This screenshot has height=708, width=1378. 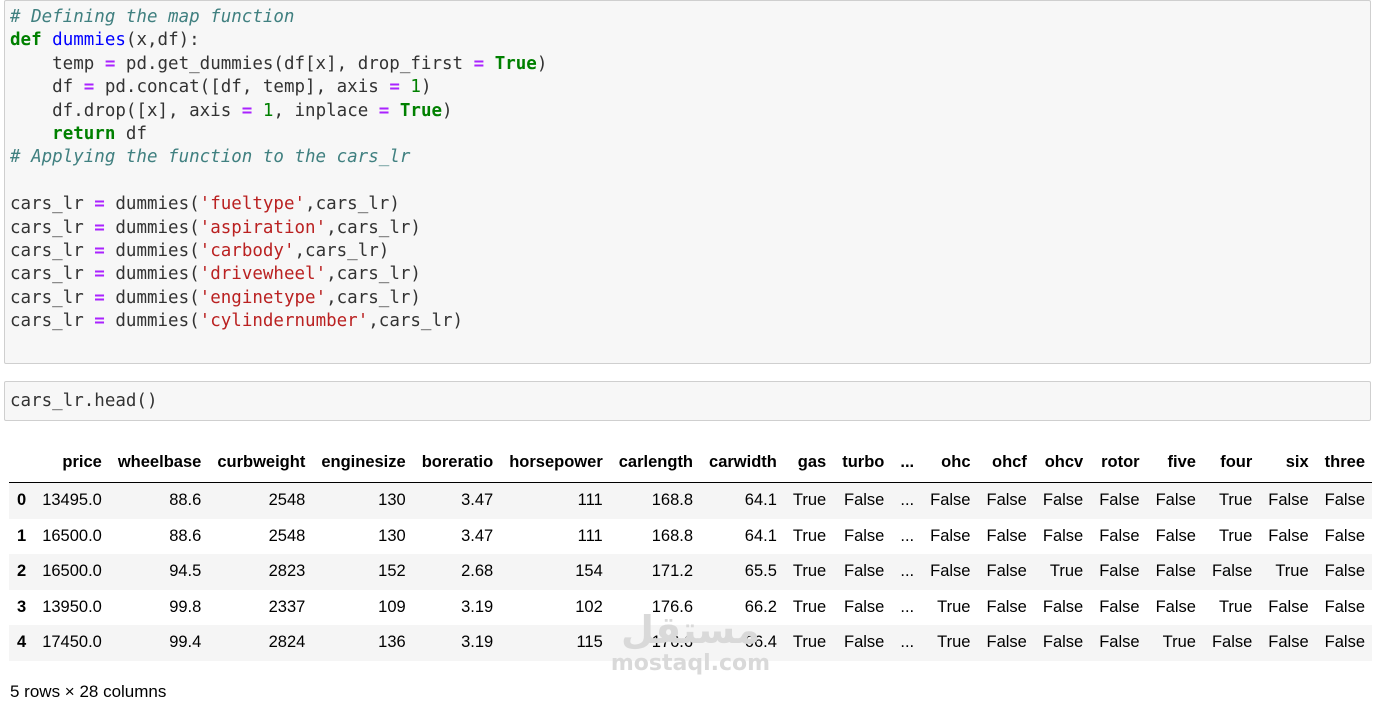 What do you see at coordinates (950, 462) in the screenshot?
I see `column-header-ohc: ohc` at bounding box center [950, 462].